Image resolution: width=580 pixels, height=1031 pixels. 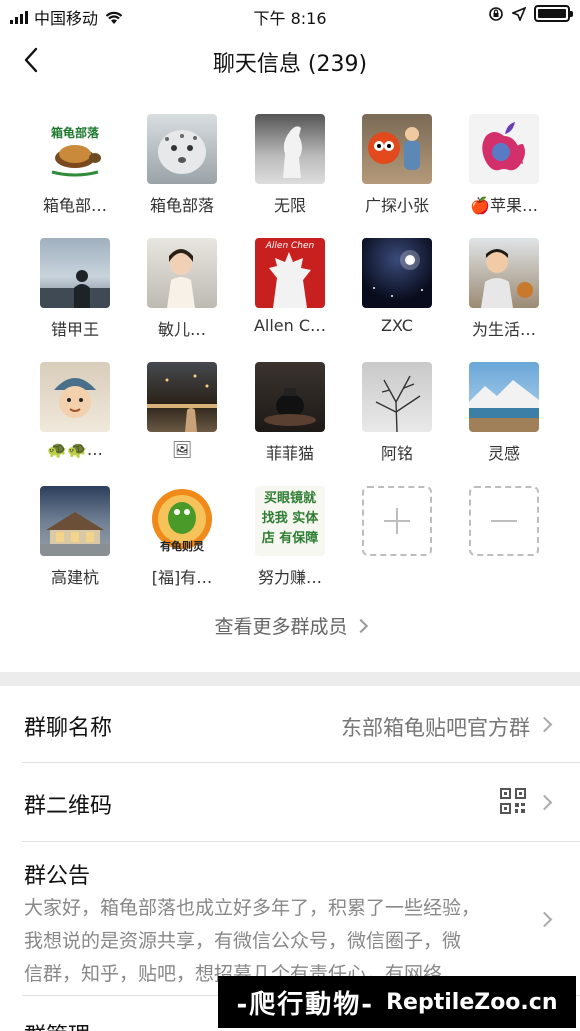 What do you see at coordinates (290, 802) in the screenshot?
I see `group-qr-code-row: 群二维码` at bounding box center [290, 802].